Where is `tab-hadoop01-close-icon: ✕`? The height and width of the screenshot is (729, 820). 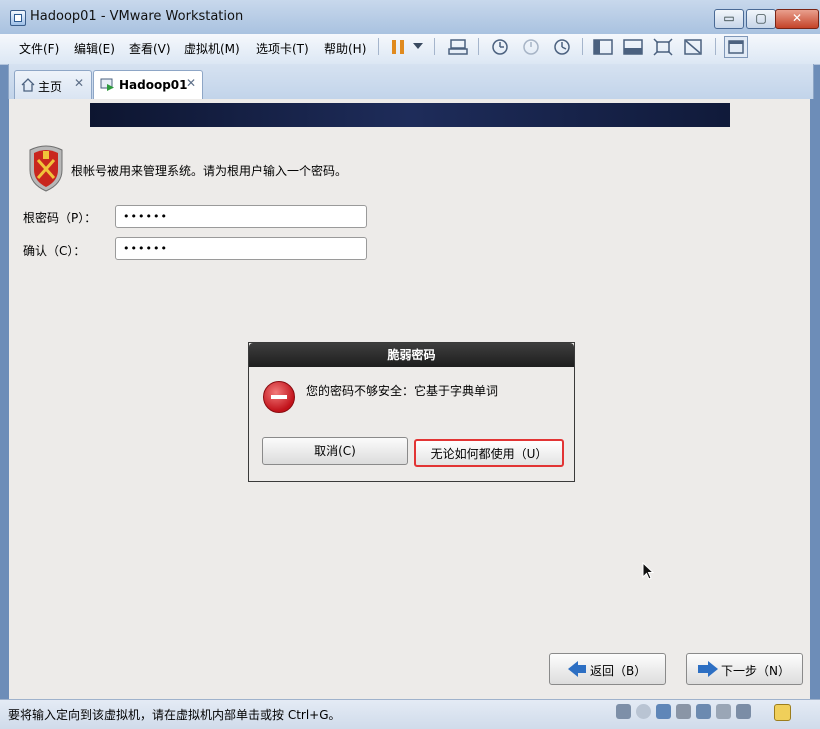
tab-hadoop01-close-icon: ✕ is located at coordinates (191, 83).